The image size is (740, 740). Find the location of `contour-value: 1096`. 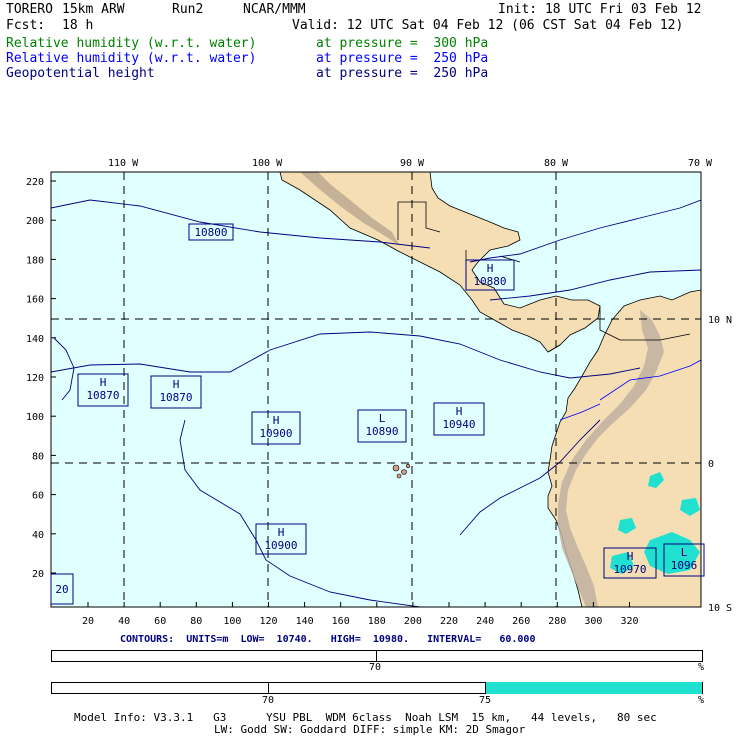

contour-value: 1096 is located at coordinates (684, 565).